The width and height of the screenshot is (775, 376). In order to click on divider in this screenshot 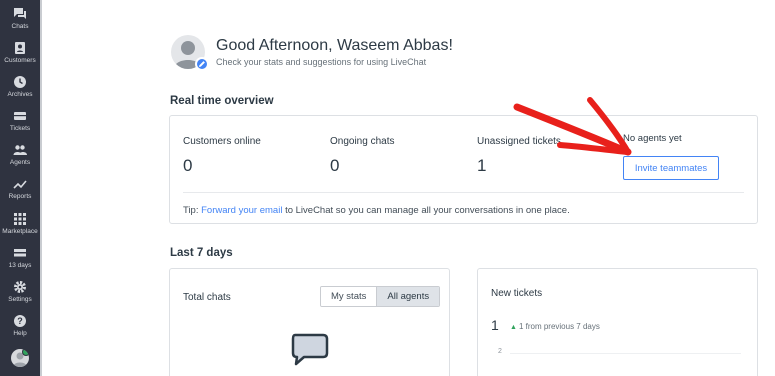, I will do `click(463, 192)`.